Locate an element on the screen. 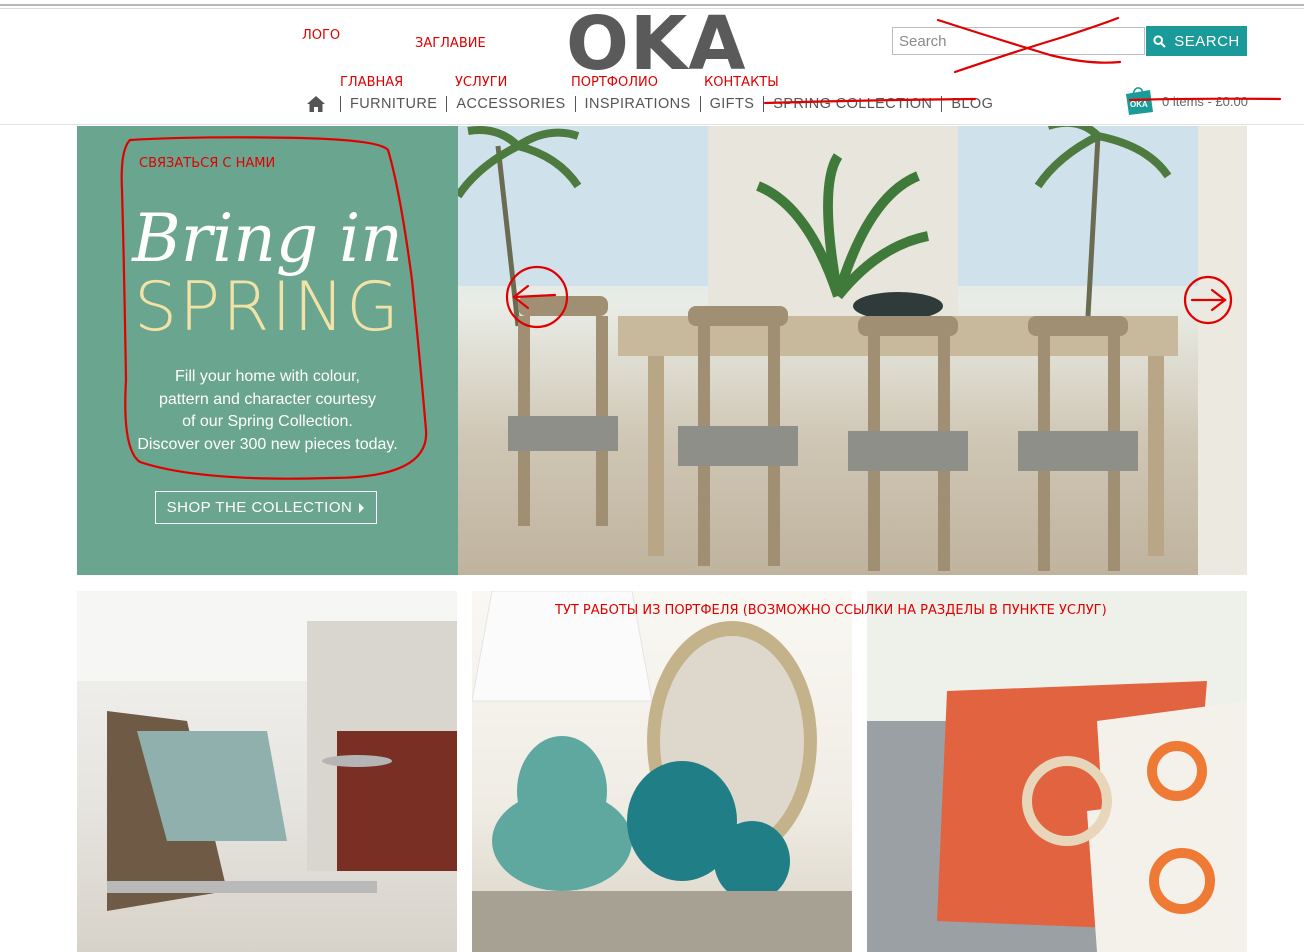 This screenshot has height=952, width=1304. cart-total: 0 items - £0.00 is located at coordinates (1205, 101).